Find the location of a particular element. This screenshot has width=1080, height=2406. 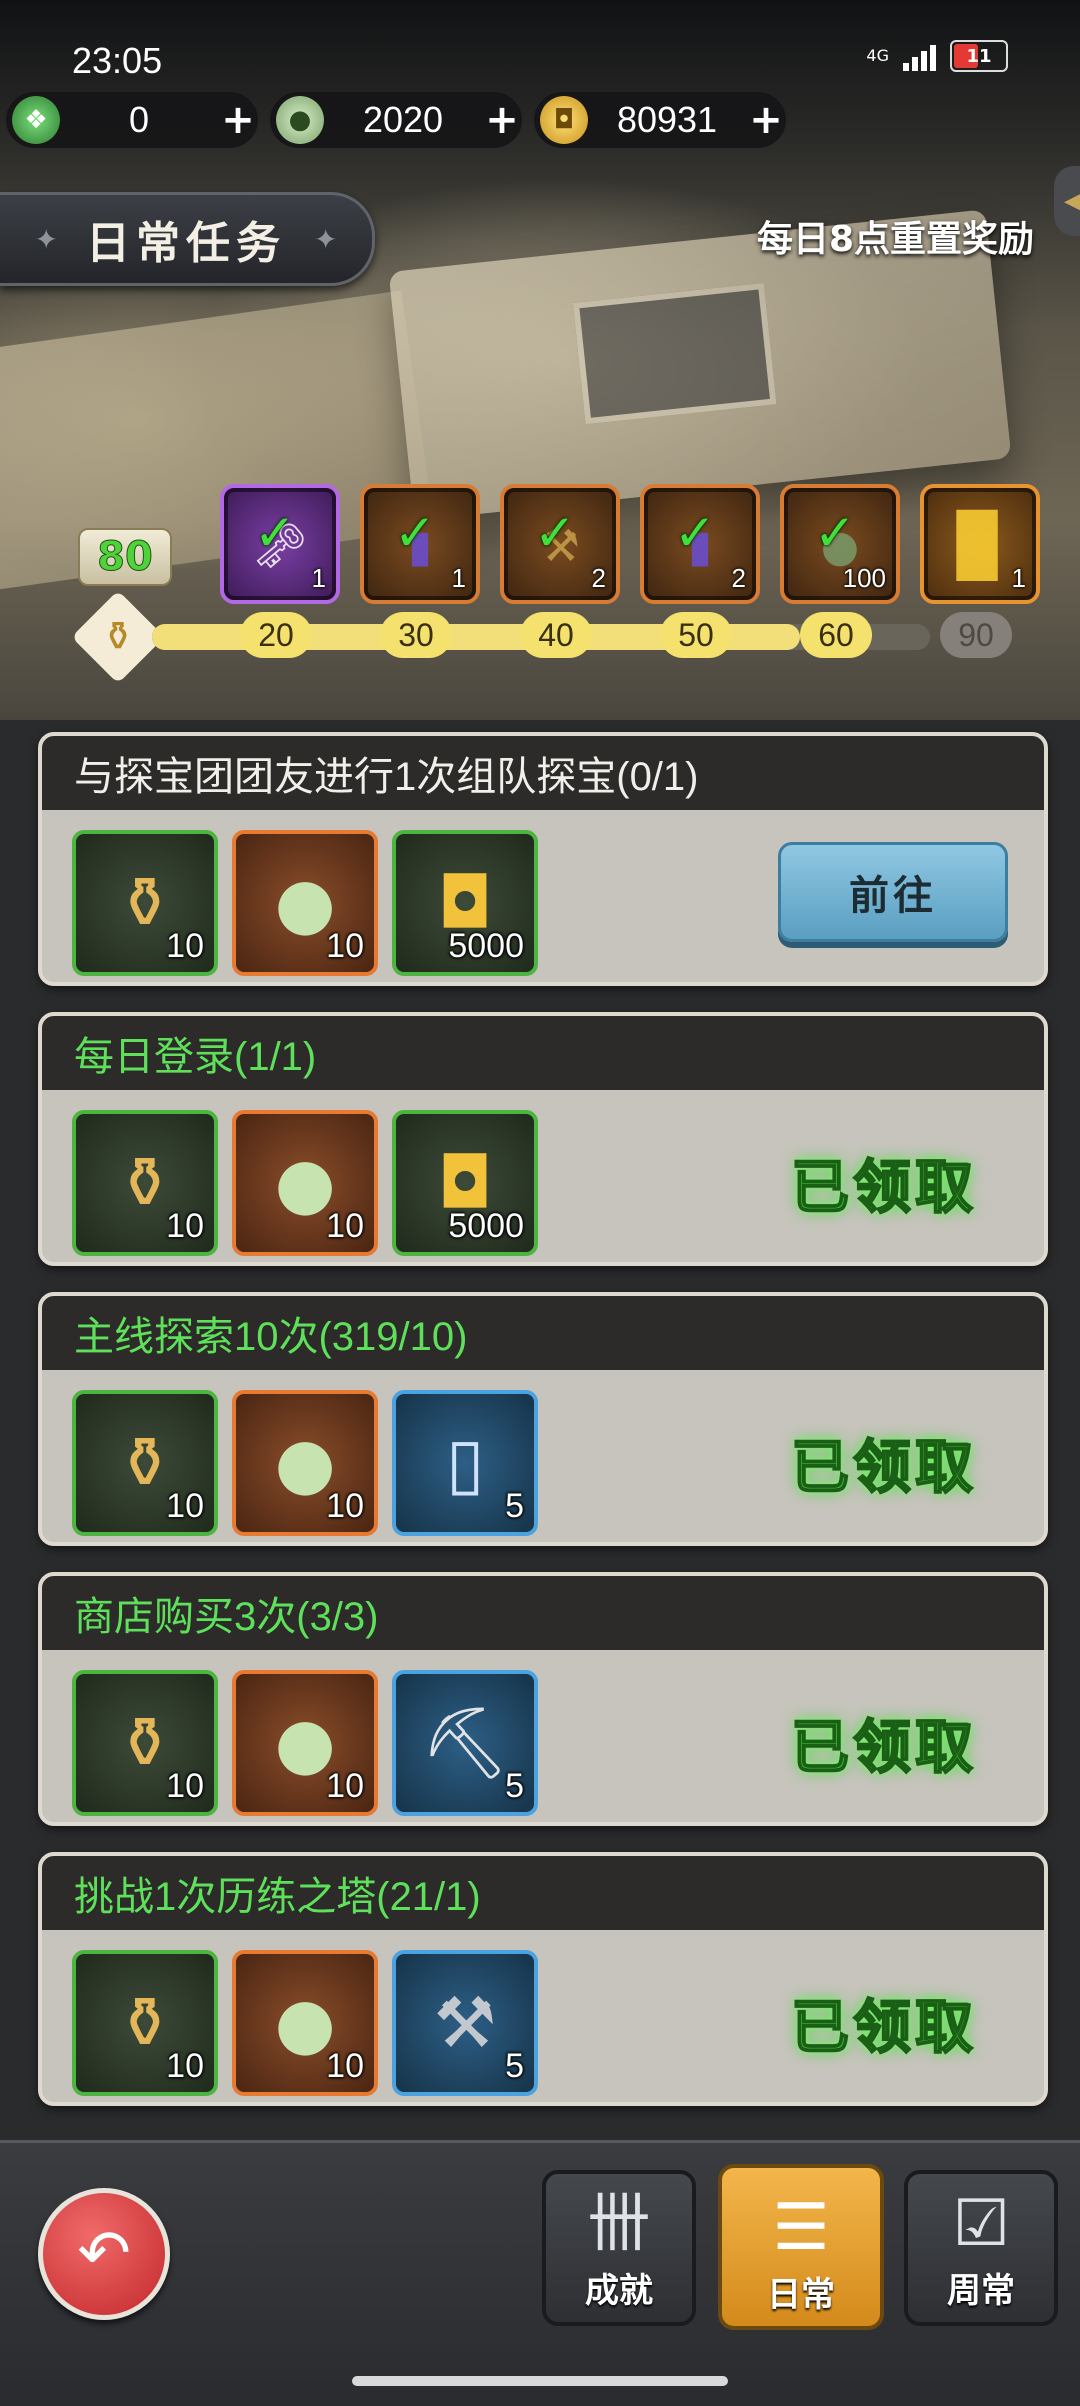

achievements-icon: 卌 is located at coordinates (619, 2224).